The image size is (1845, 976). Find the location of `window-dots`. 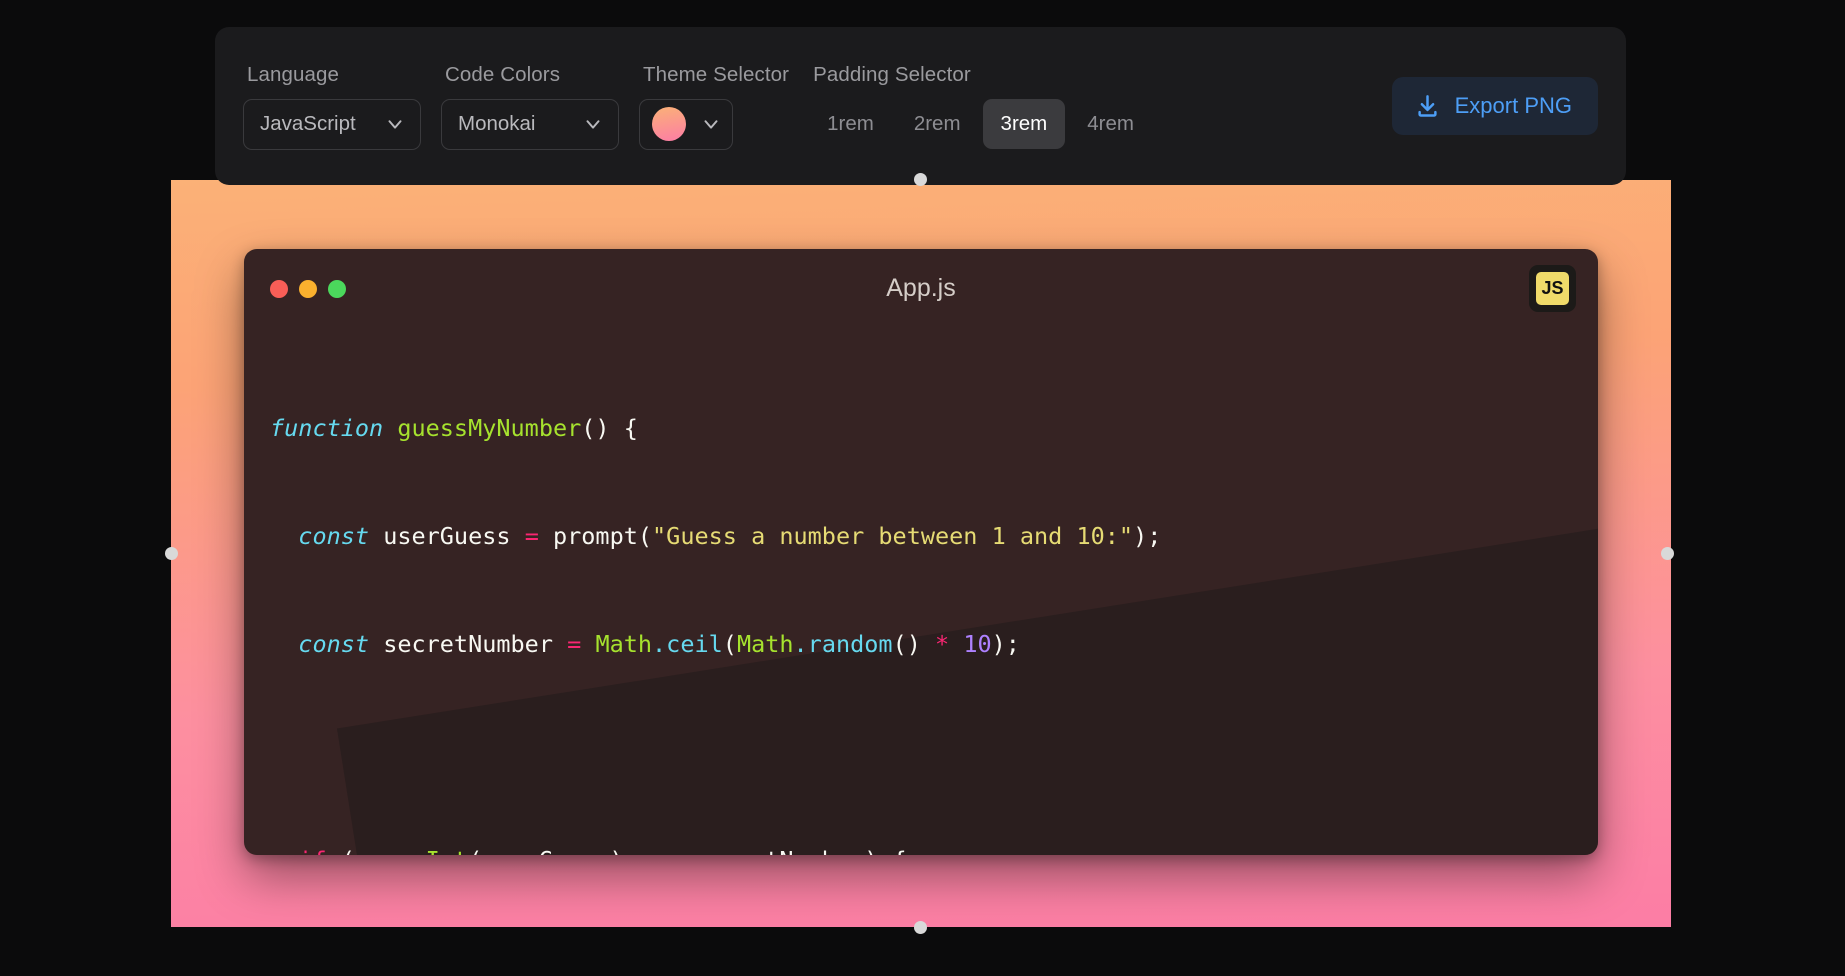

window-dots is located at coordinates (308, 288).